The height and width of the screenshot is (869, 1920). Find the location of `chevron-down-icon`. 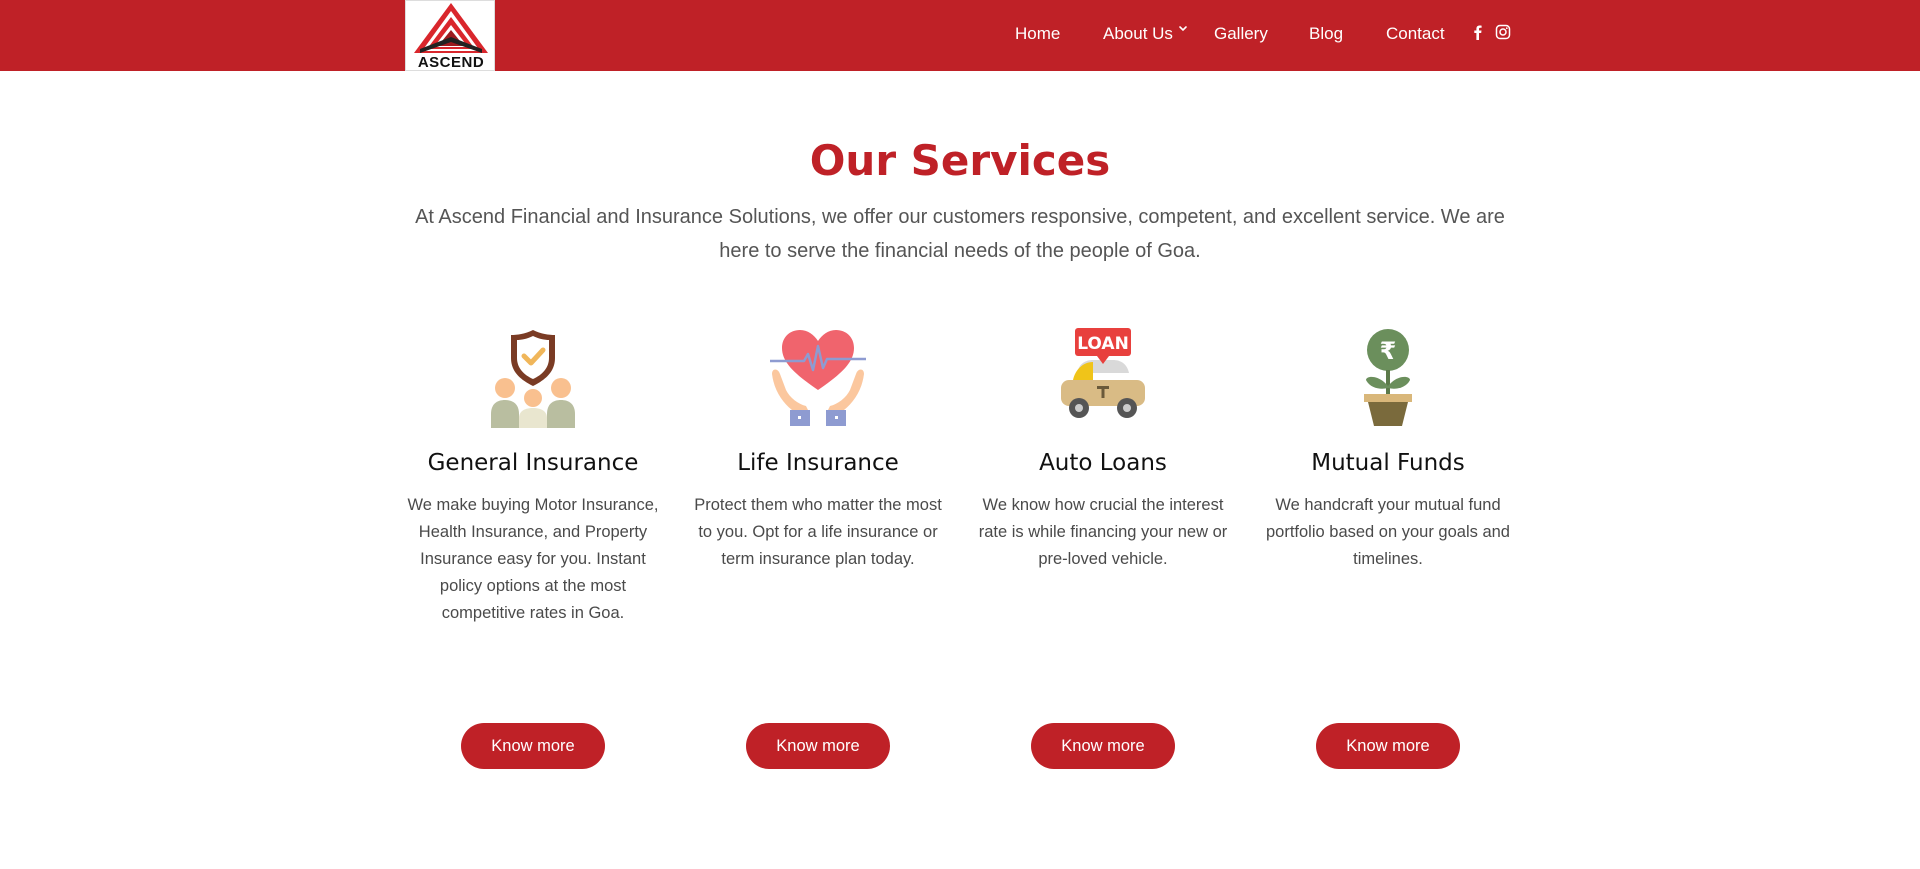

chevron-down-icon is located at coordinates (1183, 28).